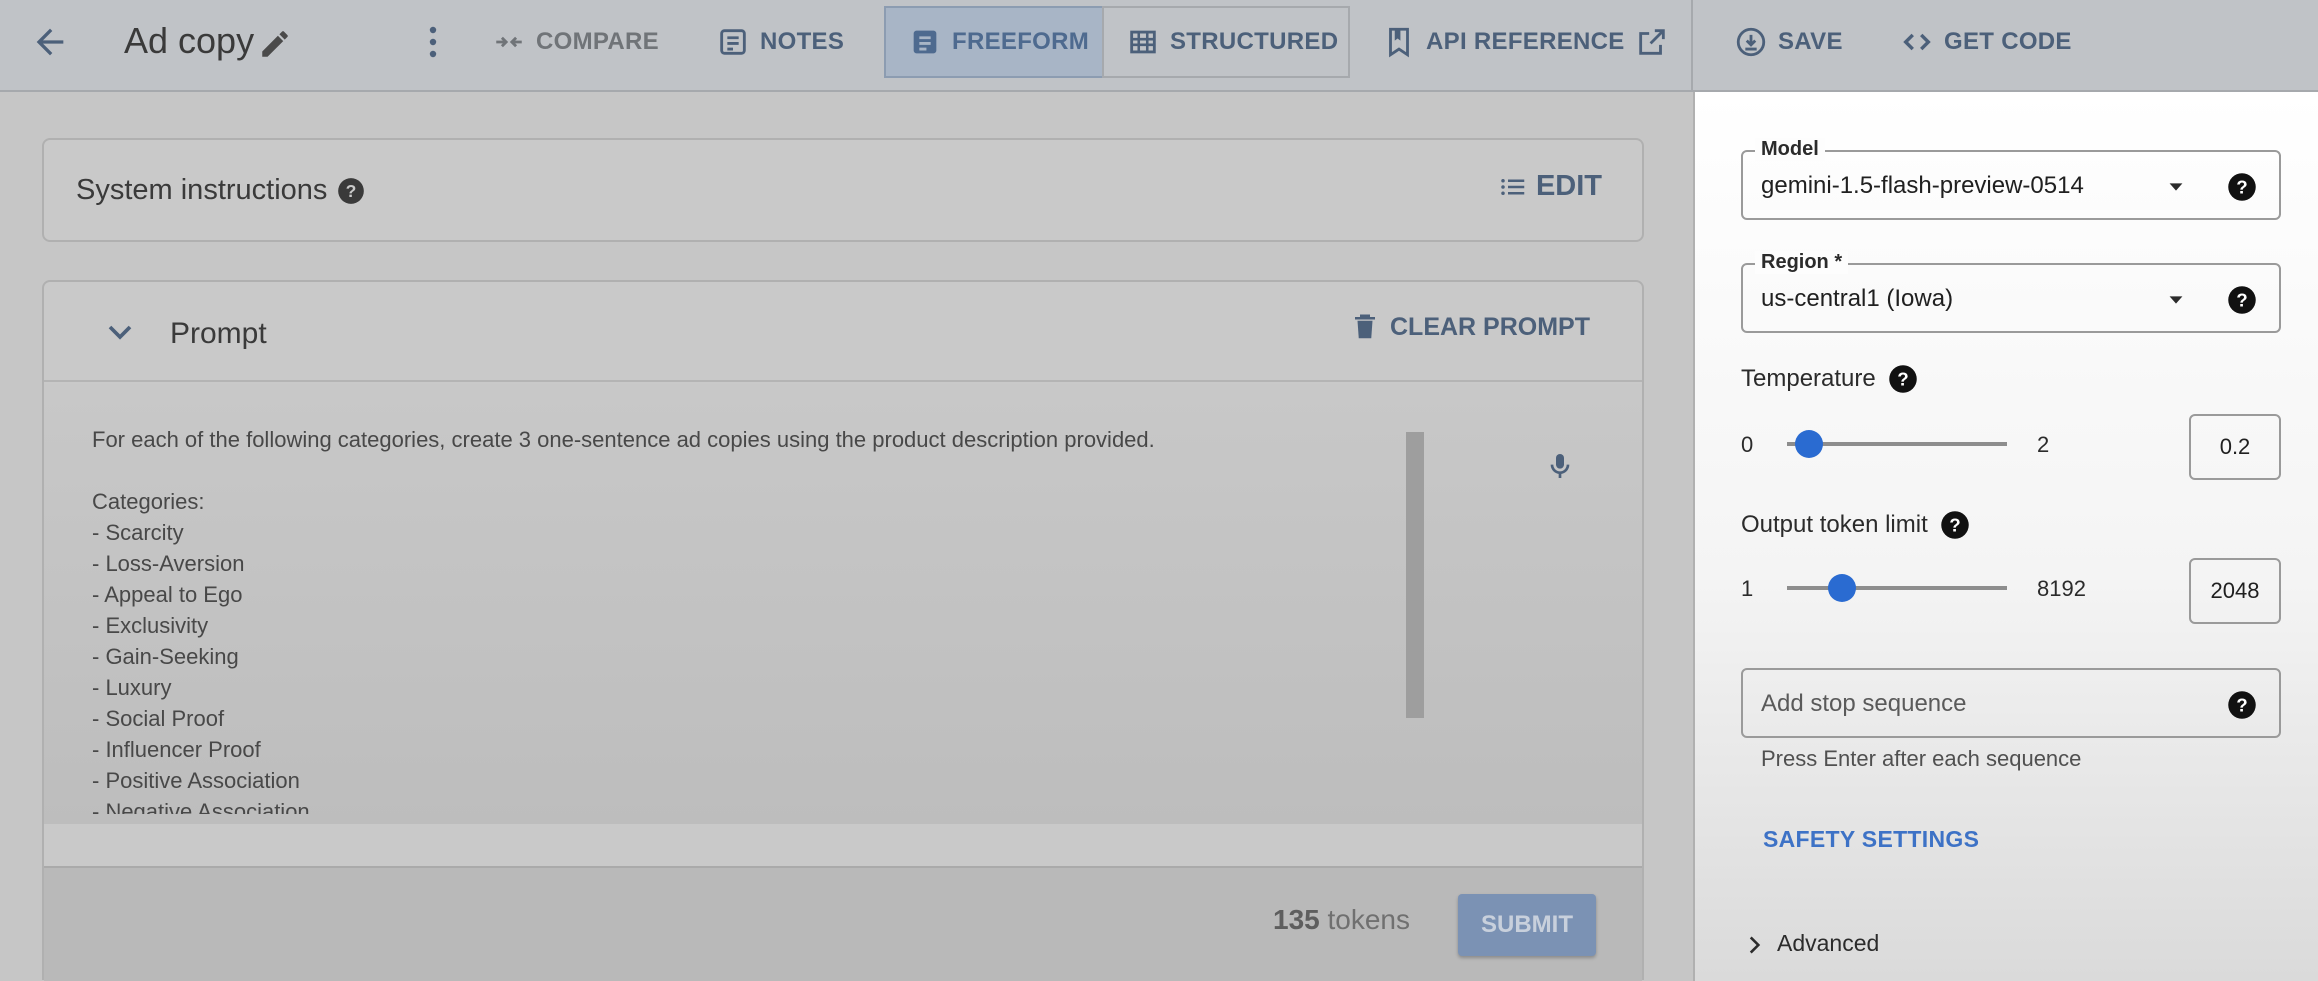  I want to click on toolbar-divider, so click(1692, 46).